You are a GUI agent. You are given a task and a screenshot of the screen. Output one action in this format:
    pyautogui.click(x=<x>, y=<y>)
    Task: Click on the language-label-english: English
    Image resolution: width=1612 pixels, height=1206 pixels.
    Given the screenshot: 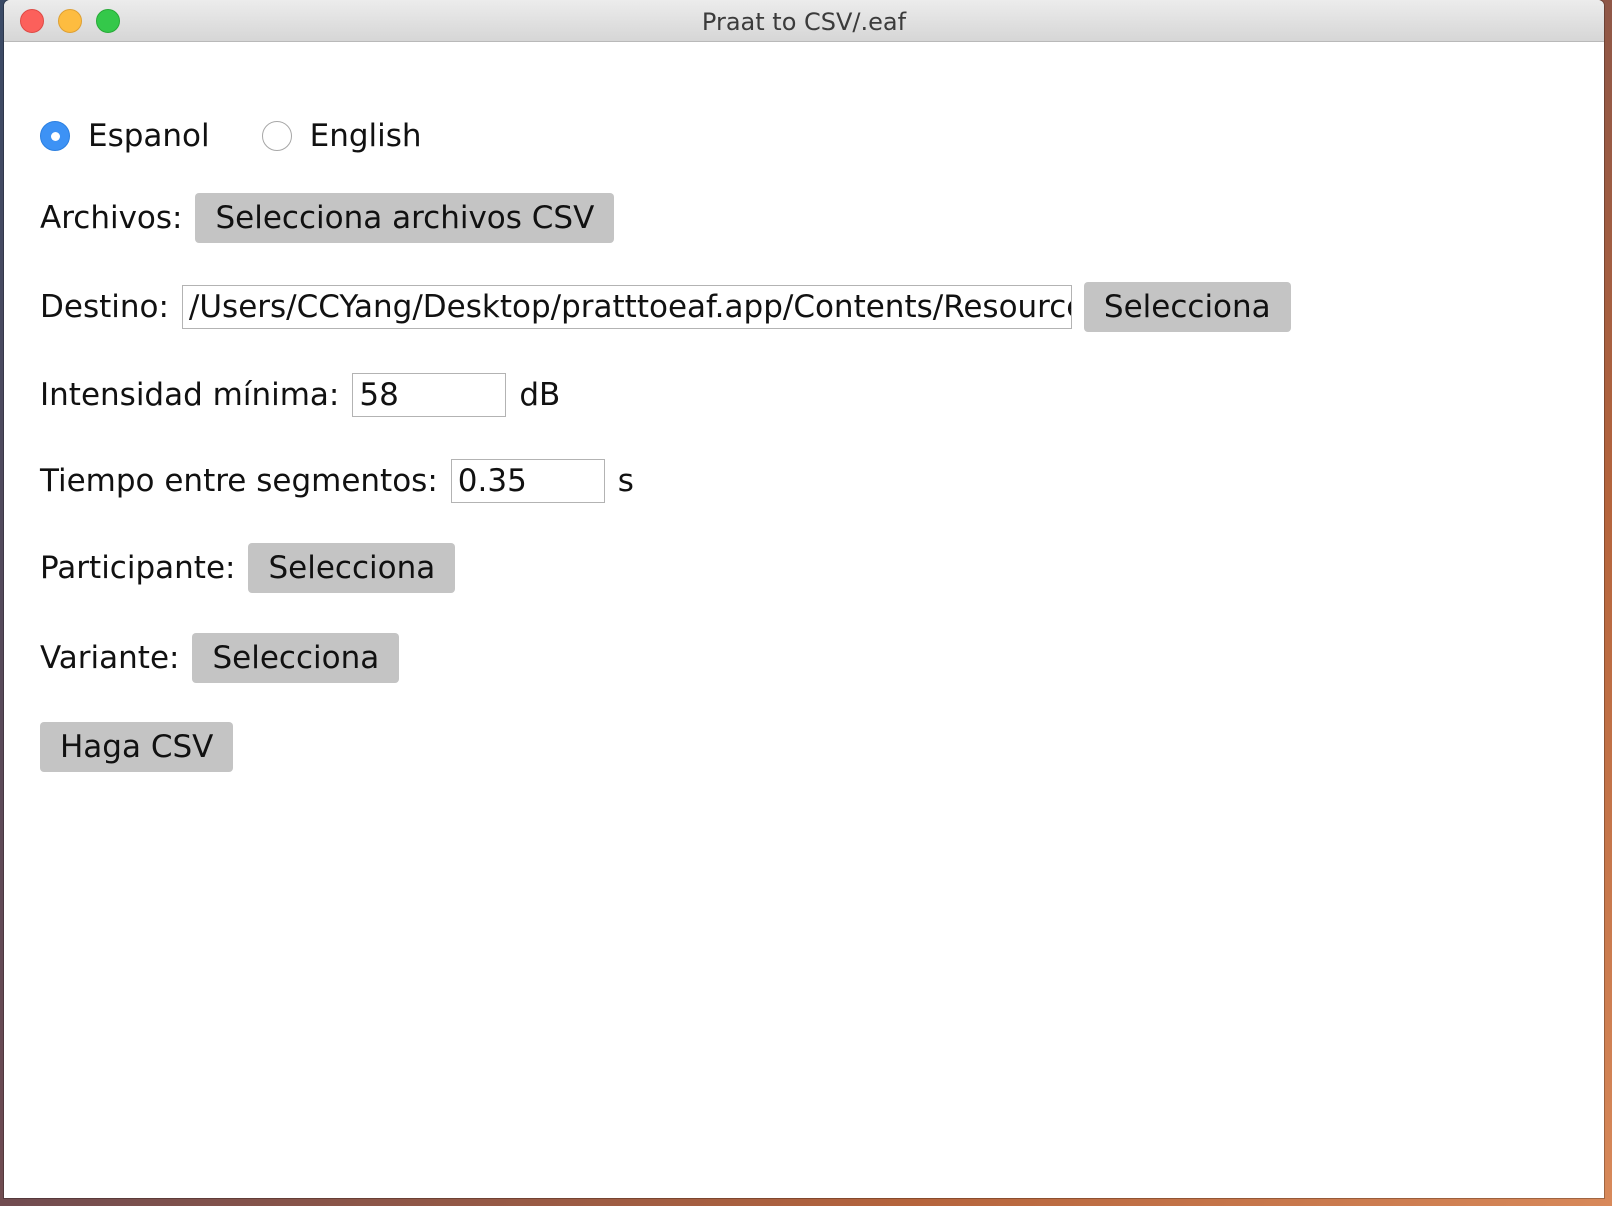 What is the action you would take?
    pyautogui.click(x=365, y=136)
    